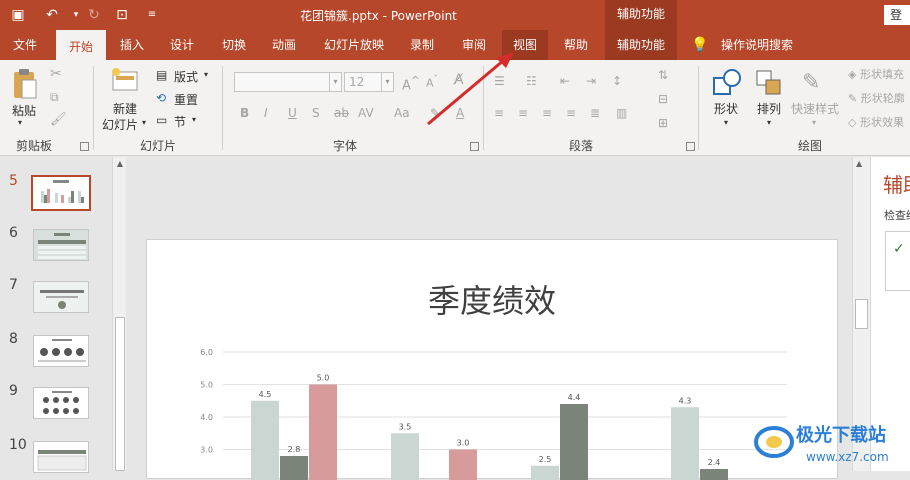 This screenshot has height=480, width=910. I want to click on login-button: 登, so click(897, 15).